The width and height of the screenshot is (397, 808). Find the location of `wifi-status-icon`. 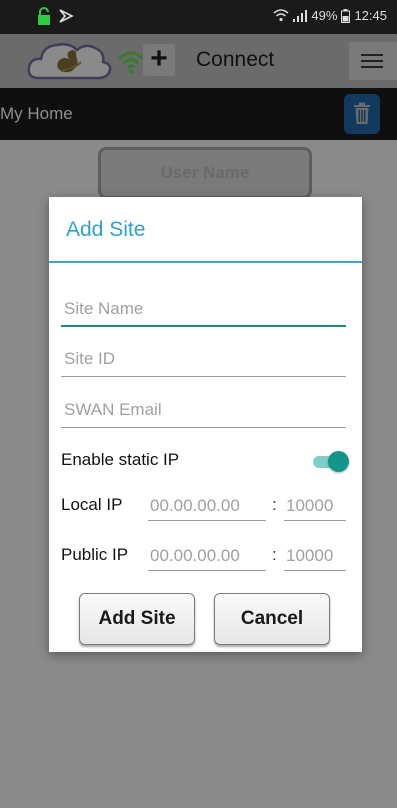

wifi-status-icon is located at coordinates (131, 62).